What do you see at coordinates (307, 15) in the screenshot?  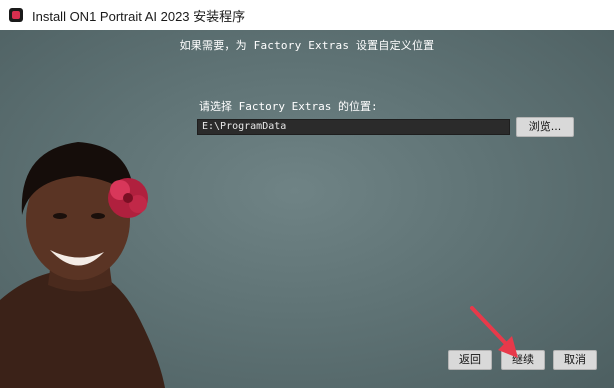 I see `title-bar: Install ON1 Portrait AI 2023 安装程序` at bounding box center [307, 15].